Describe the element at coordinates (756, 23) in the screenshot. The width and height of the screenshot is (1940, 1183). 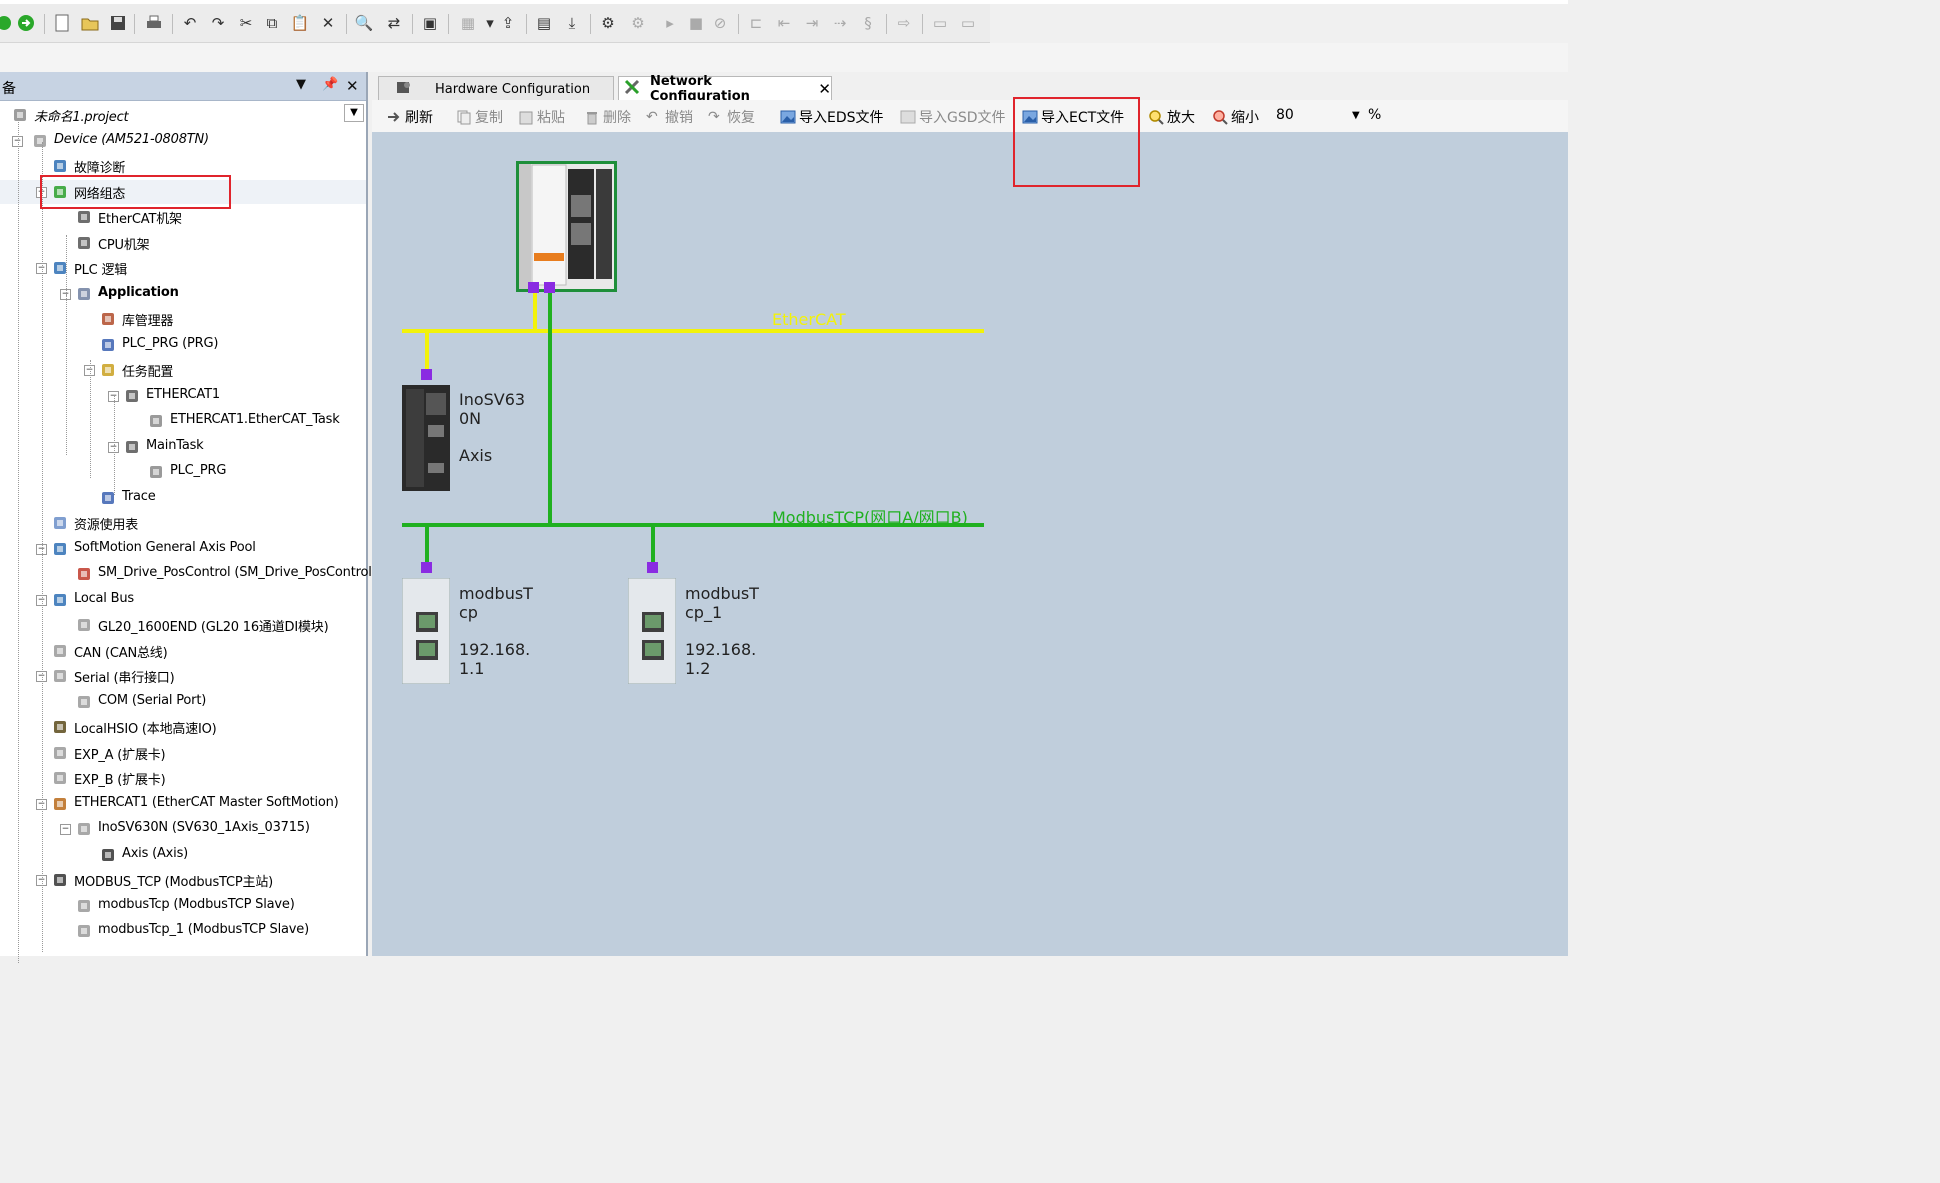
I see `breakpoint-icon: ⊏` at that location.